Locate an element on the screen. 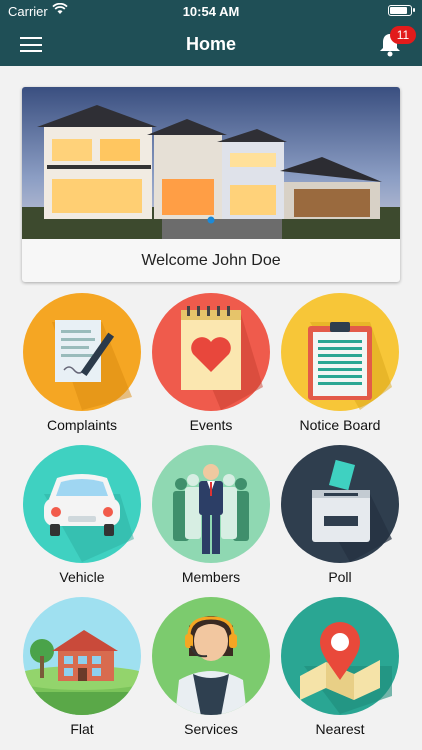 This screenshot has width=422, height=750. clock: 10:54 AM is located at coordinates (211, 11).